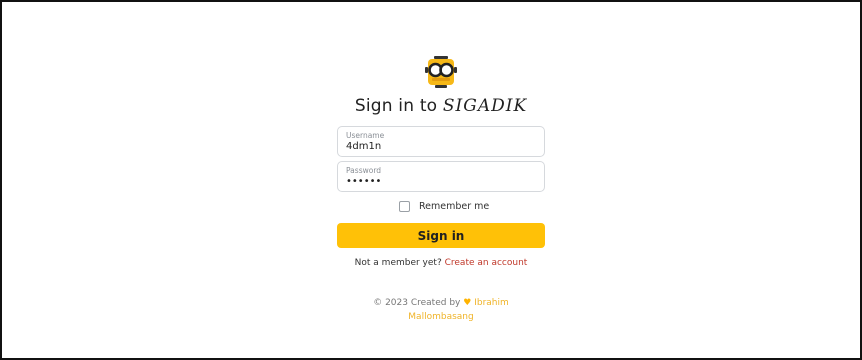 This screenshot has width=862, height=360. Describe the element at coordinates (436, 146) in the screenshot. I see `username-input` at that location.